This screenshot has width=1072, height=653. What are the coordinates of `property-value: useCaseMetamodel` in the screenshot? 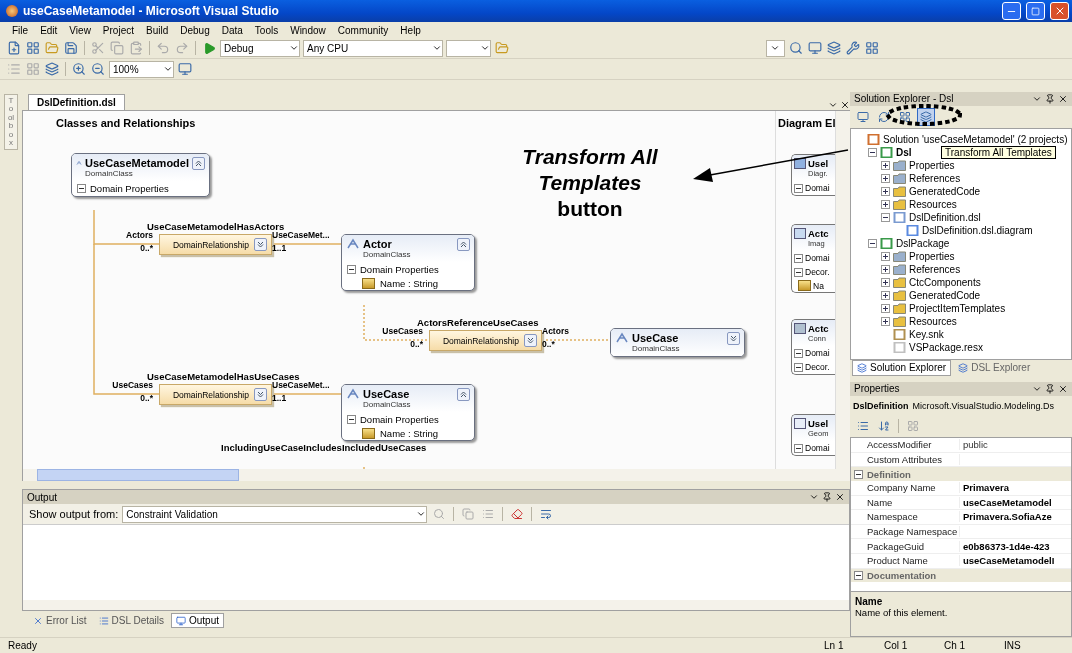 It's located at (1006, 502).